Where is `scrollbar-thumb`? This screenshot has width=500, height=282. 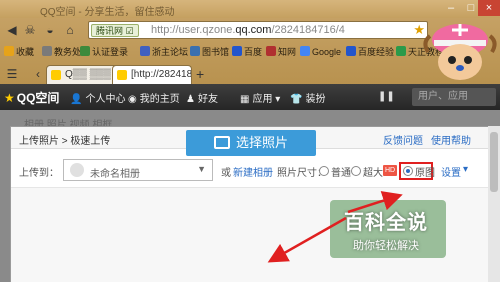 scrollbar-thumb is located at coordinates (494, 162).